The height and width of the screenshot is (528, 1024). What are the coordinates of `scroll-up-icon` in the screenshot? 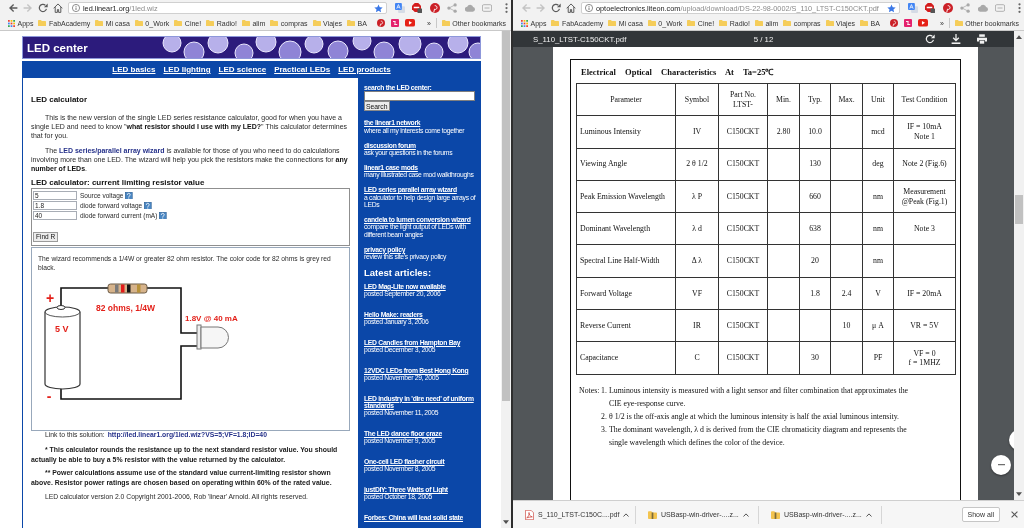 It's located at (1019, 37).